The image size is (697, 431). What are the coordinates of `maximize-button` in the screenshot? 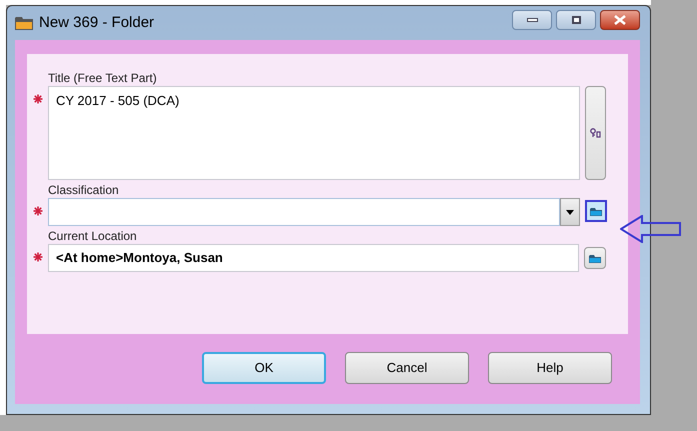 It's located at (576, 20).